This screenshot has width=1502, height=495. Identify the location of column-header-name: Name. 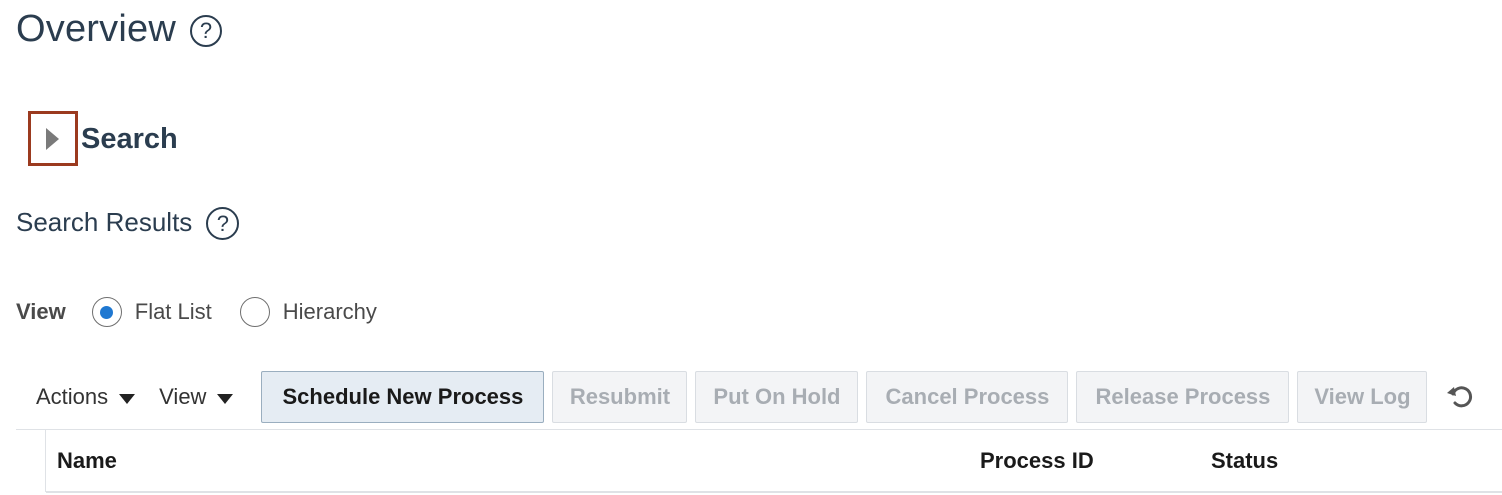
(87, 461).